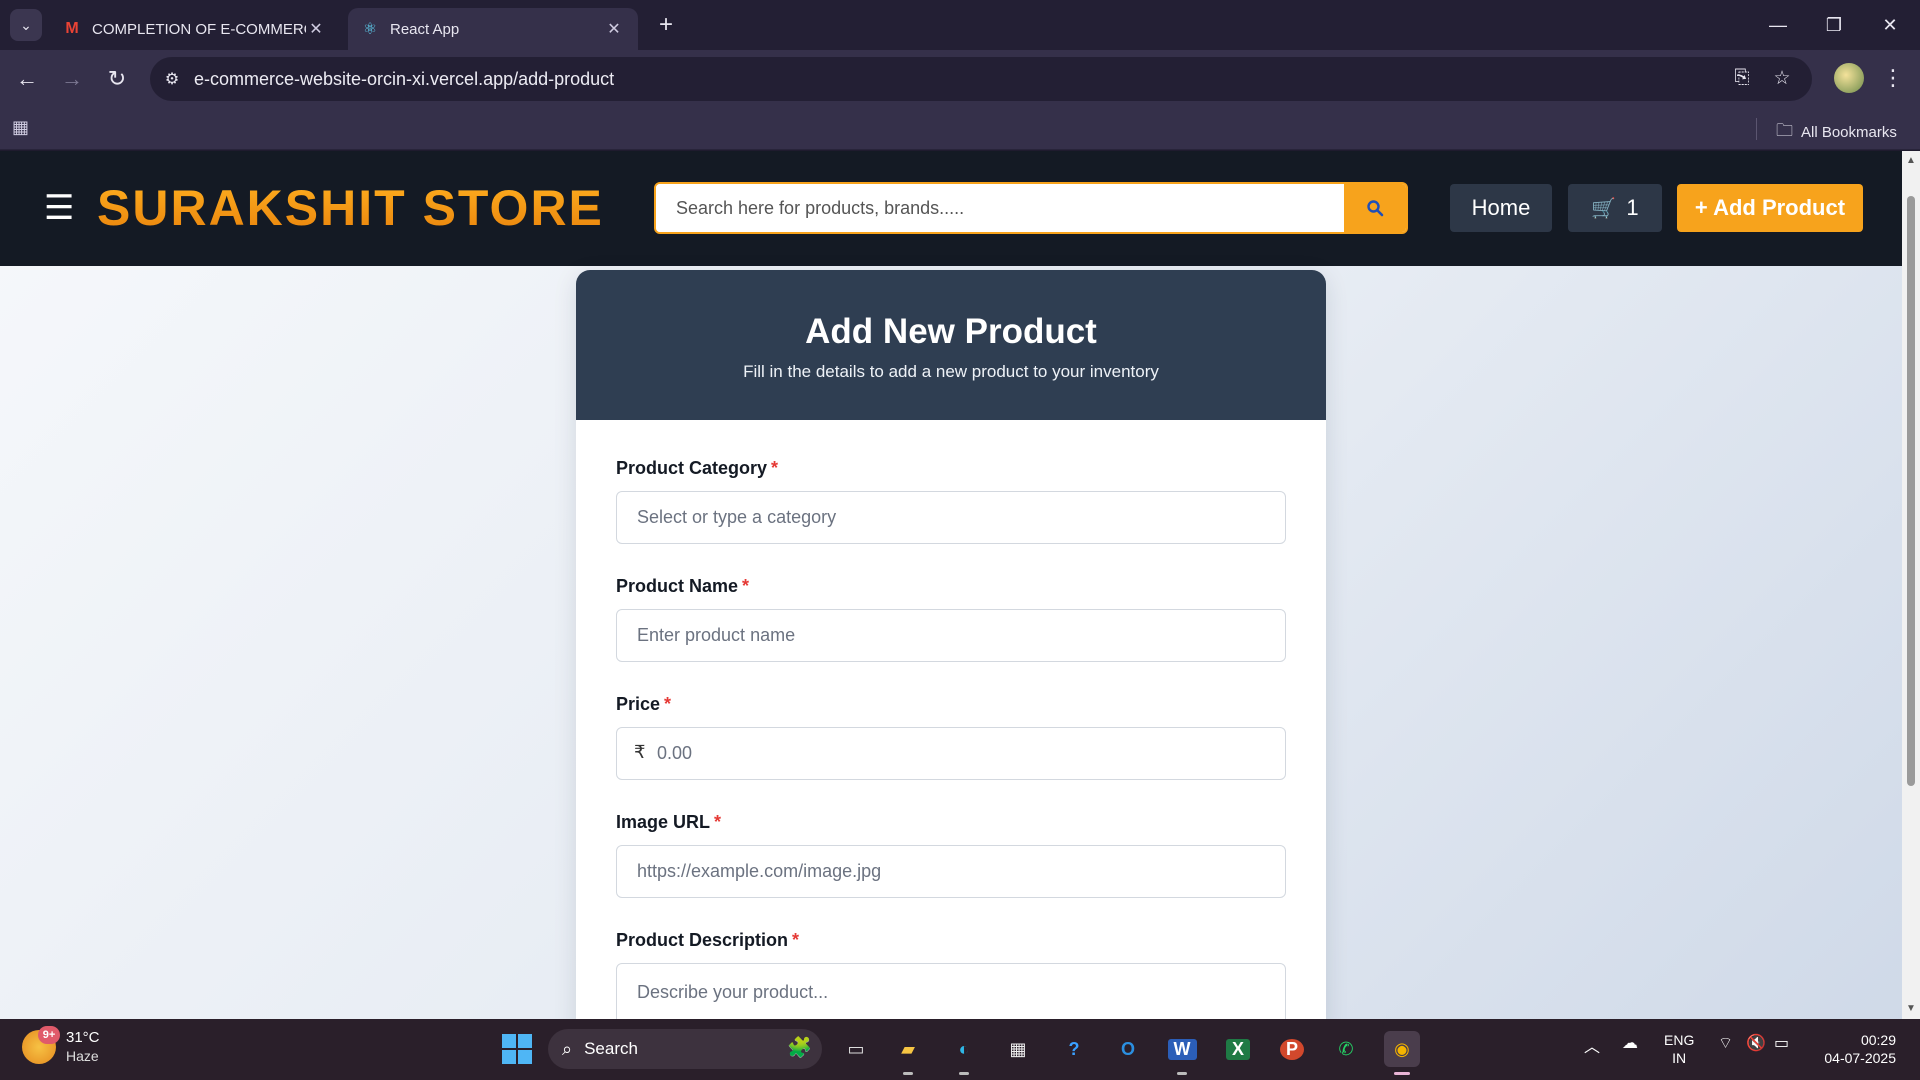 Image resolution: width=1920 pixels, height=1080 pixels. What do you see at coordinates (1778, 25) in the screenshot?
I see `minimize-button: —` at bounding box center [1778, 25].